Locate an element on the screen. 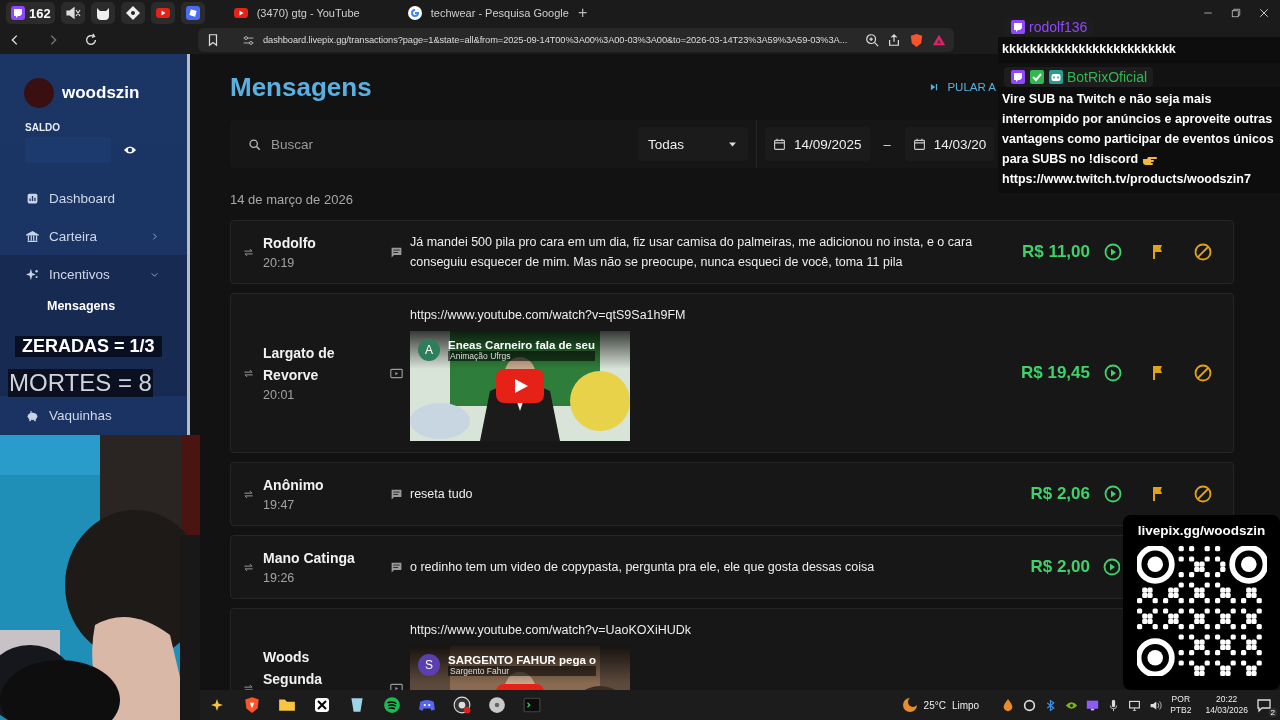  circle-icon is located at coordinates (1030, 705).